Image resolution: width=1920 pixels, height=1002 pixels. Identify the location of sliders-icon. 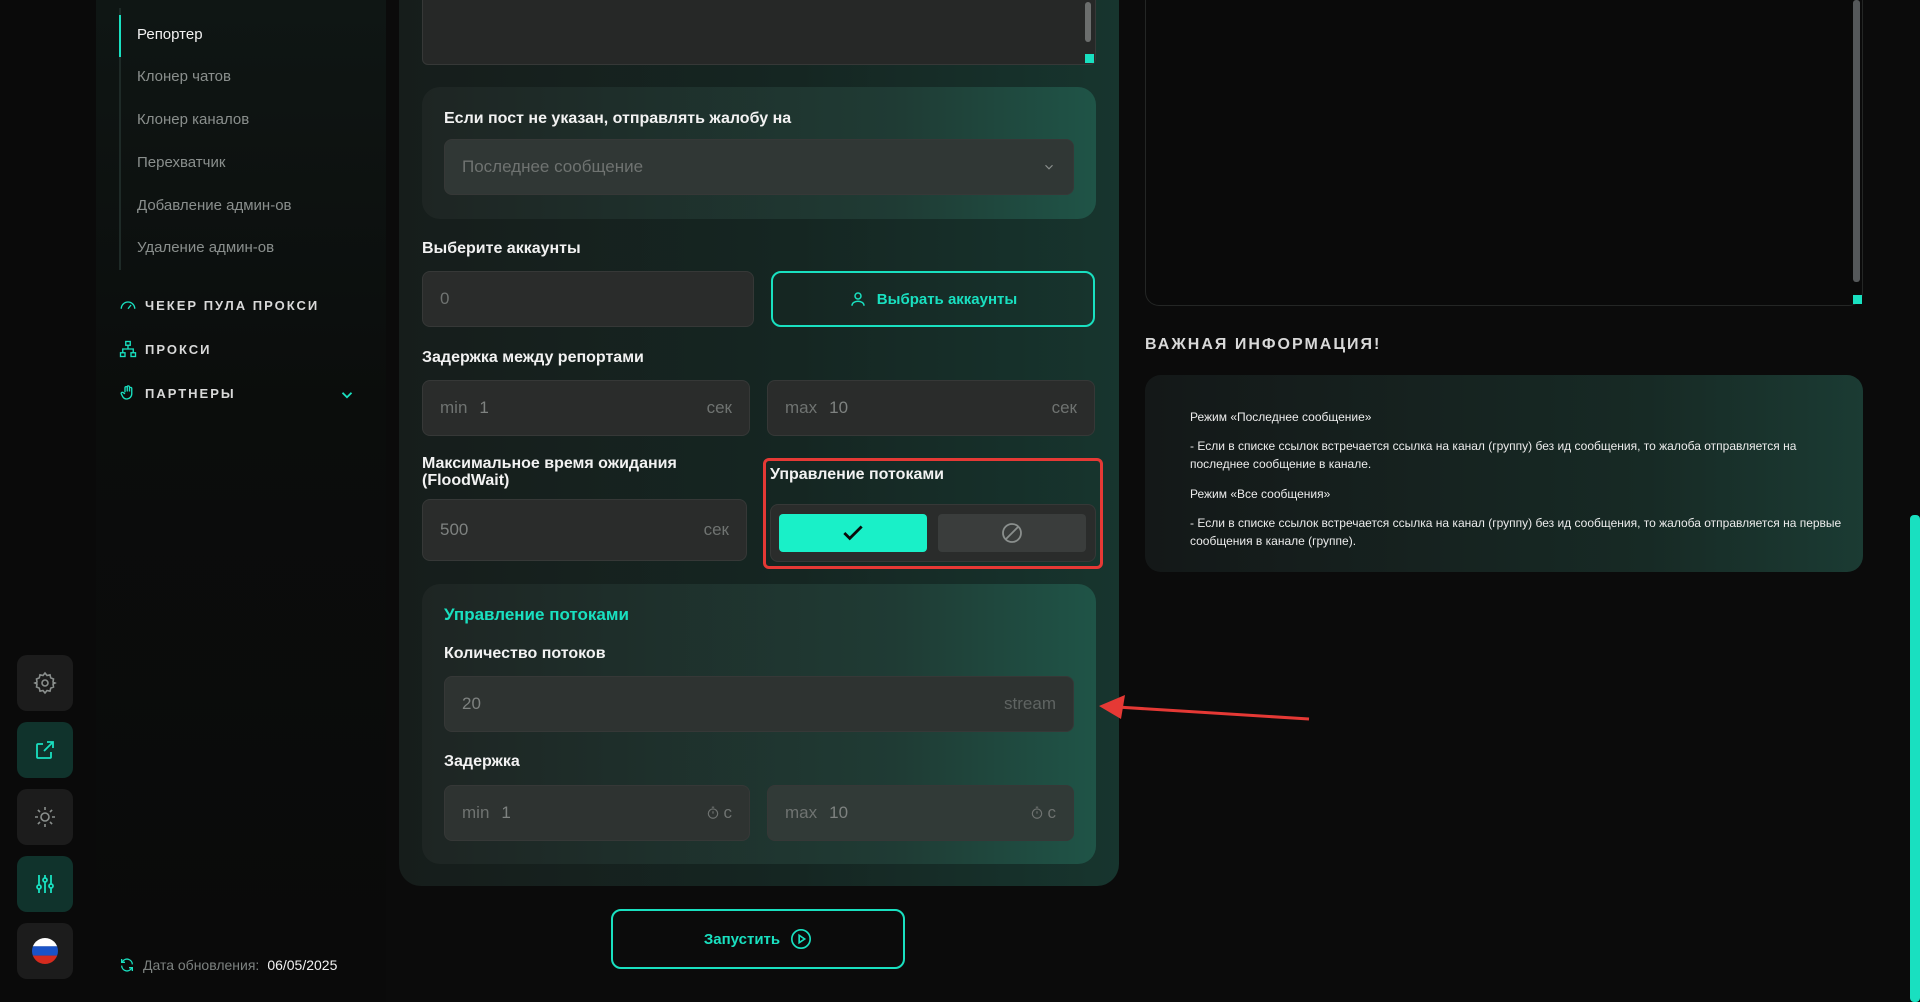
(45, 884).